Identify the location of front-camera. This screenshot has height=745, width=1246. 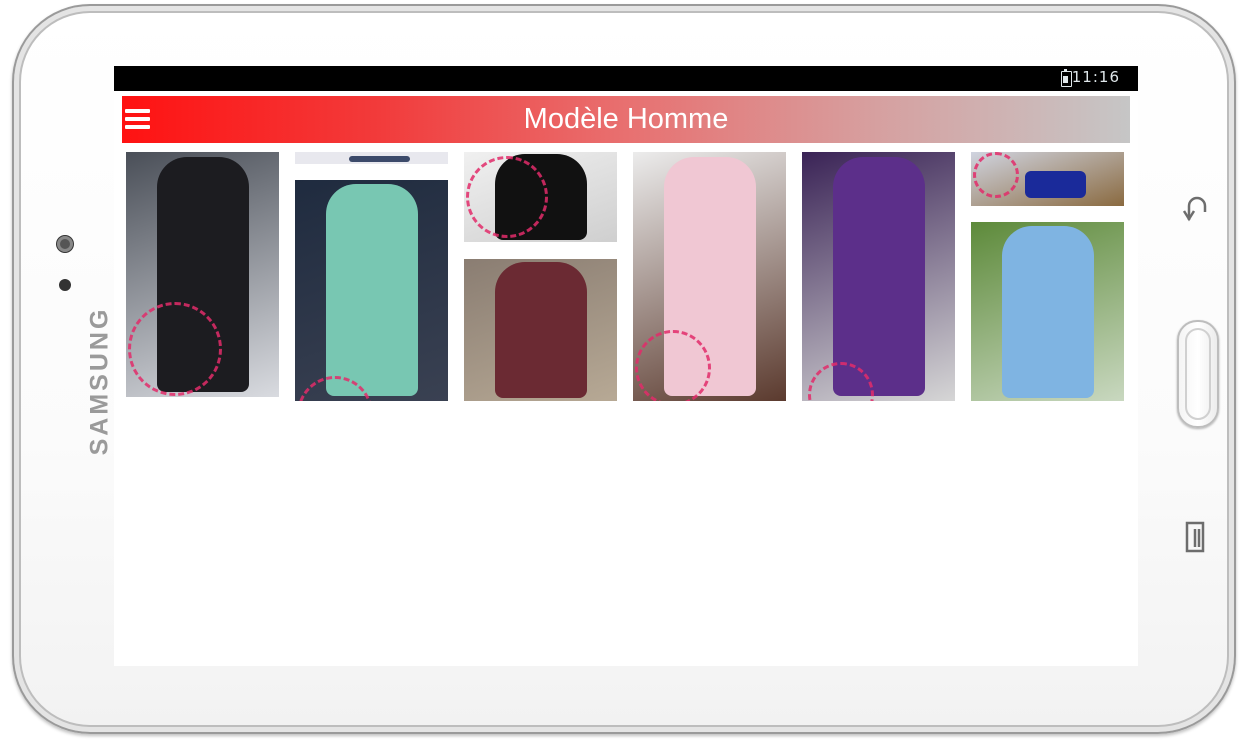
(65, 244).